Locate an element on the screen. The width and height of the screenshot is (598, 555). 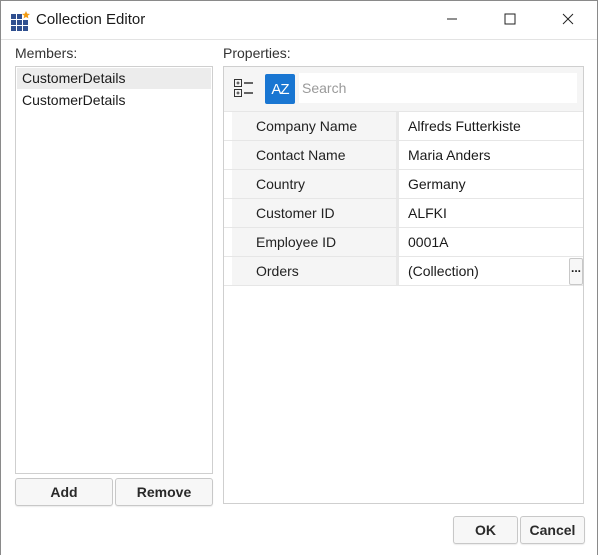
table-row: Contact Name Maria Anders is located at coordinates (403, 155).